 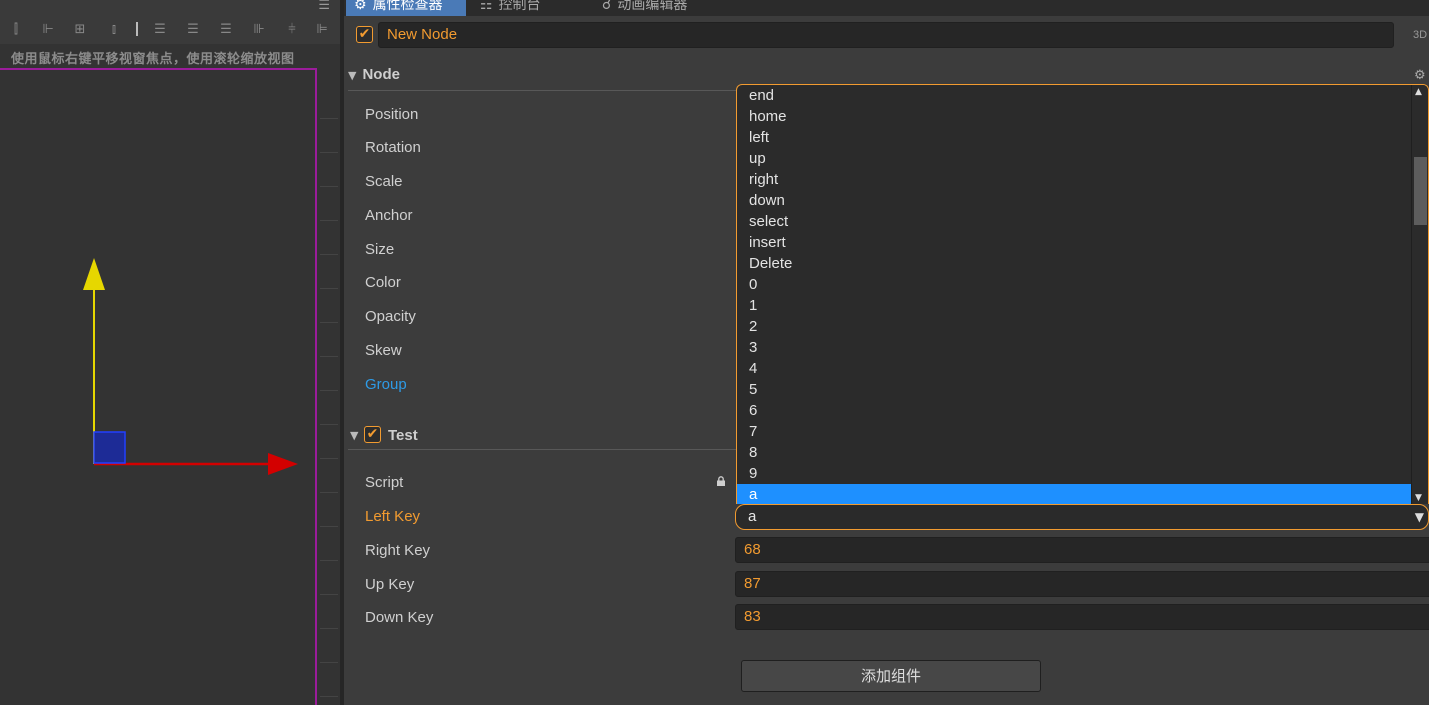 I want to click on 3d-toggle: 3D, so click(x=1420, y=35).